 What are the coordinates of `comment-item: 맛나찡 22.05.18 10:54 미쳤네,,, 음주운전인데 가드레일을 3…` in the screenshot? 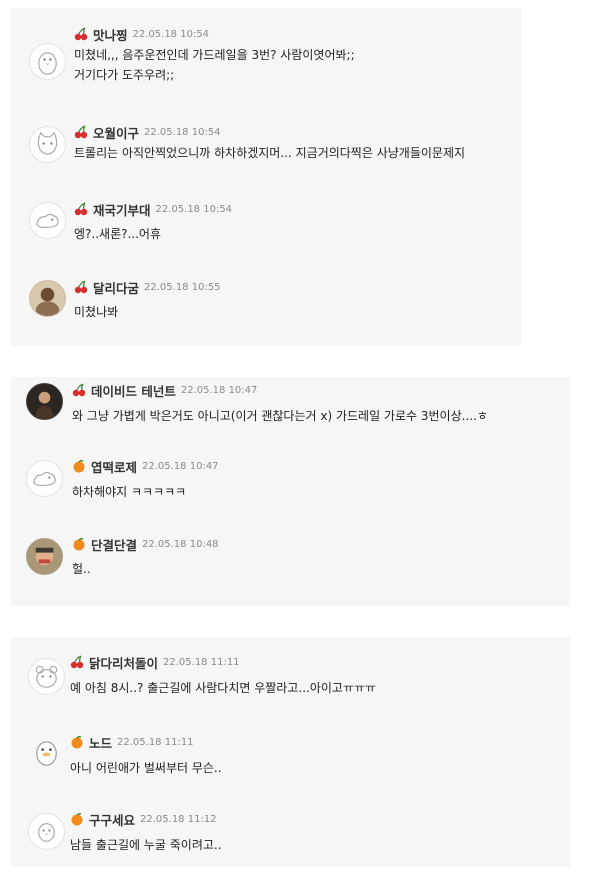 It's located at (266, 54).